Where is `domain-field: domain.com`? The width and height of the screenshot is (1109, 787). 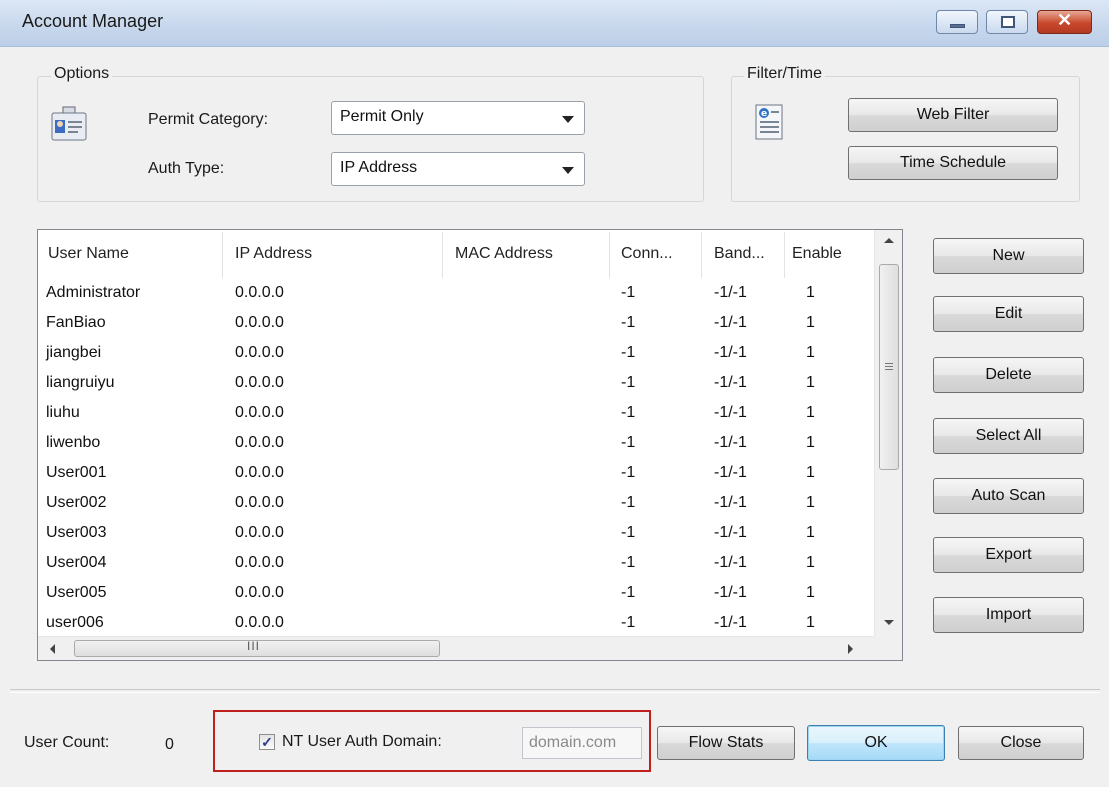 domain-field: domain.com is located at coordinates (582, 743).